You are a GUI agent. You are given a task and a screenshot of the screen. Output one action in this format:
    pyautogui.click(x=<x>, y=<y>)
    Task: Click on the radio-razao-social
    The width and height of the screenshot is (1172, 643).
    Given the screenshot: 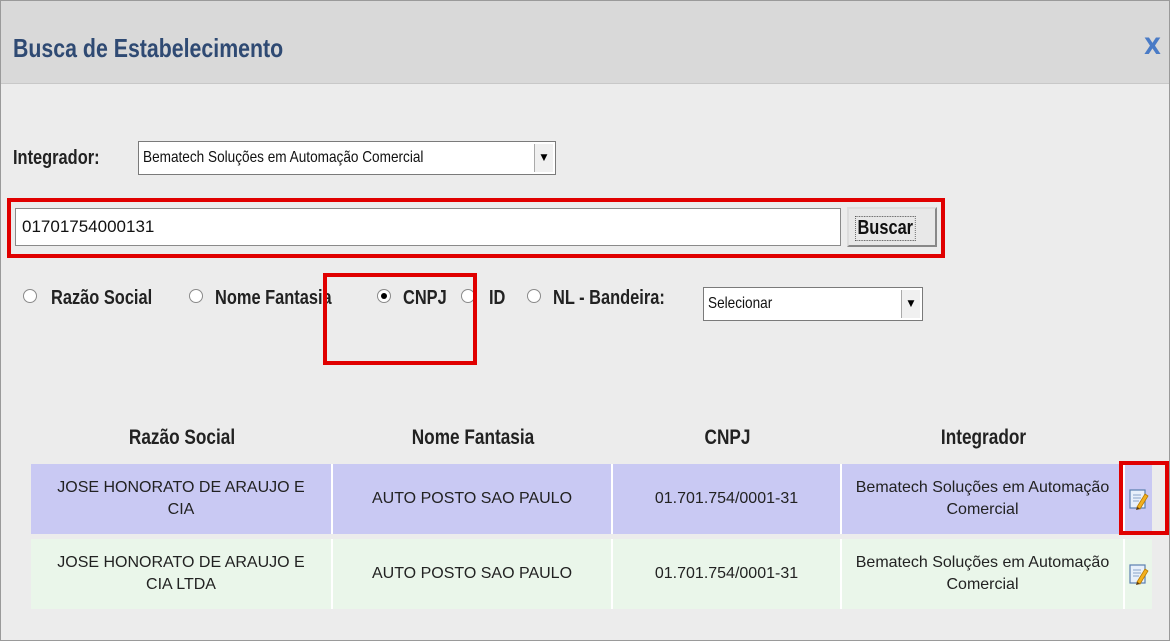 What is the action you would take?
    pyautogui.click(x=30, y=296)
    